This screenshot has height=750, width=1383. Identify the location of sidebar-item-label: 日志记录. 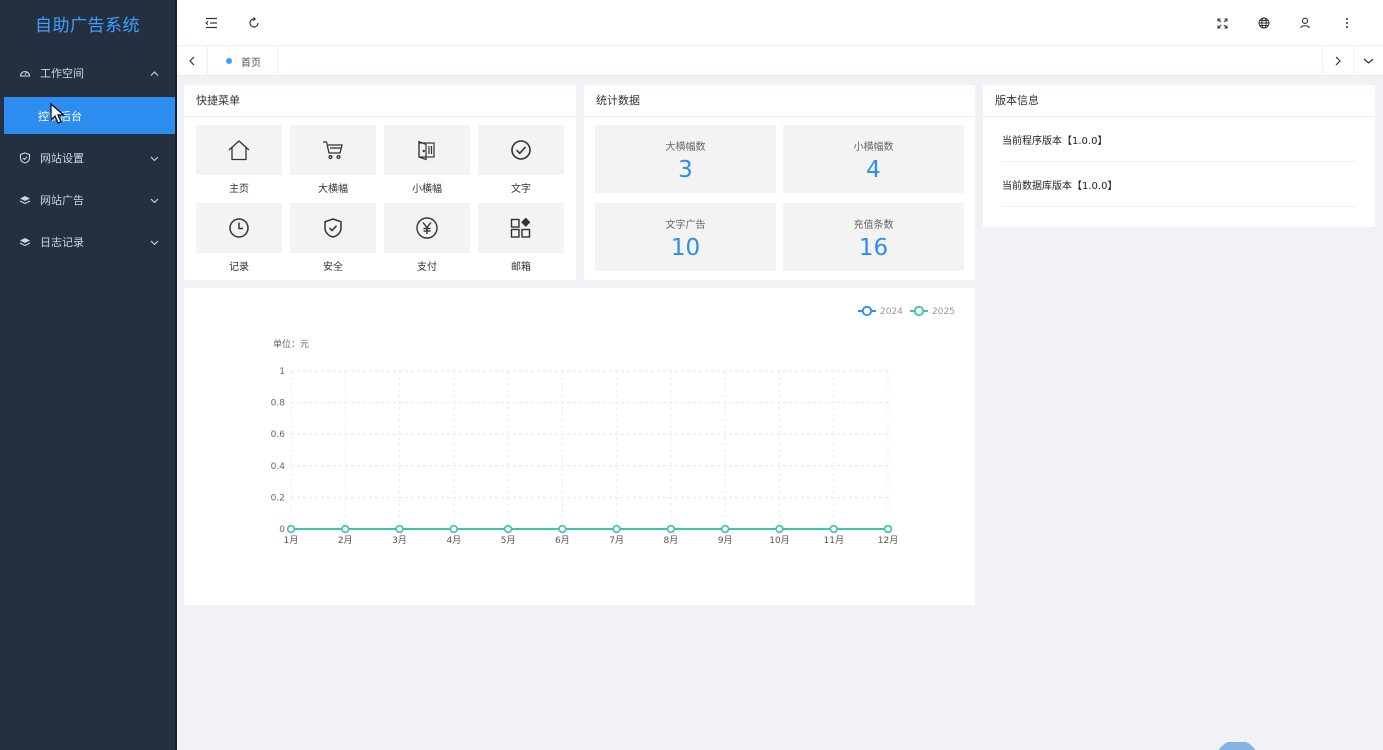
(62, 242).